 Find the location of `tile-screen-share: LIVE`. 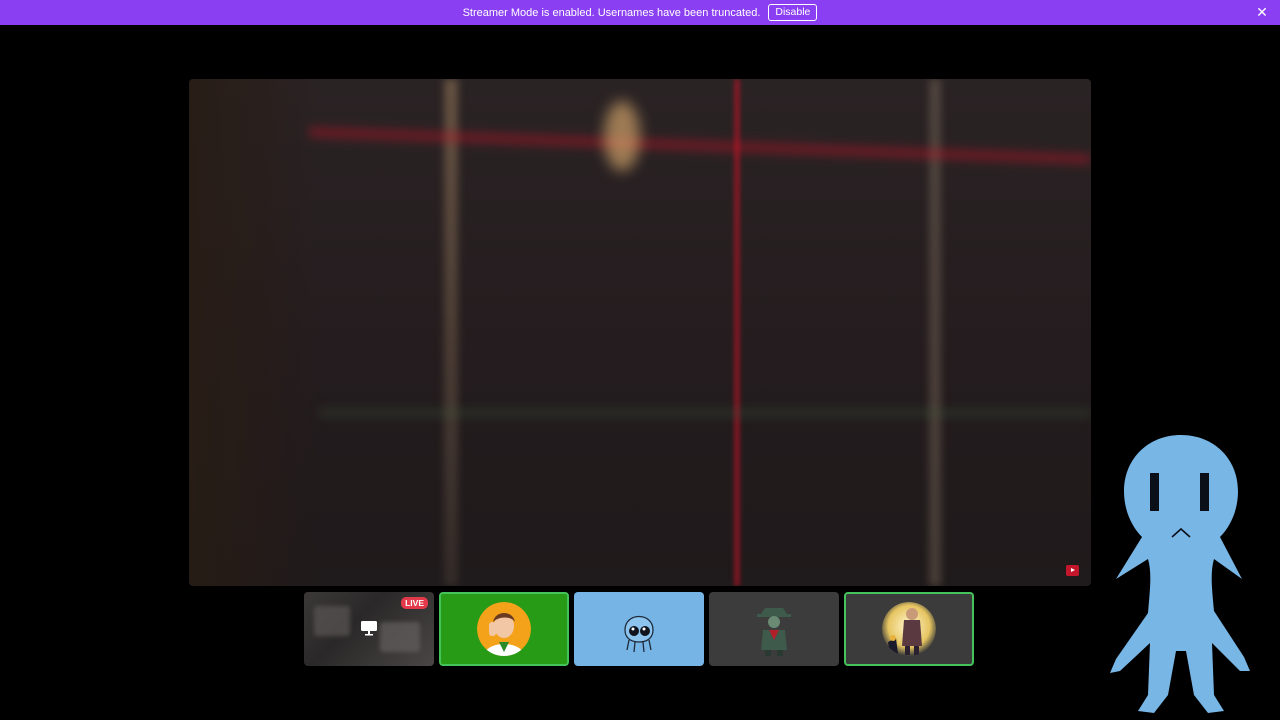

tile-screen-share: LIVE is located at coordinates (369, 629).